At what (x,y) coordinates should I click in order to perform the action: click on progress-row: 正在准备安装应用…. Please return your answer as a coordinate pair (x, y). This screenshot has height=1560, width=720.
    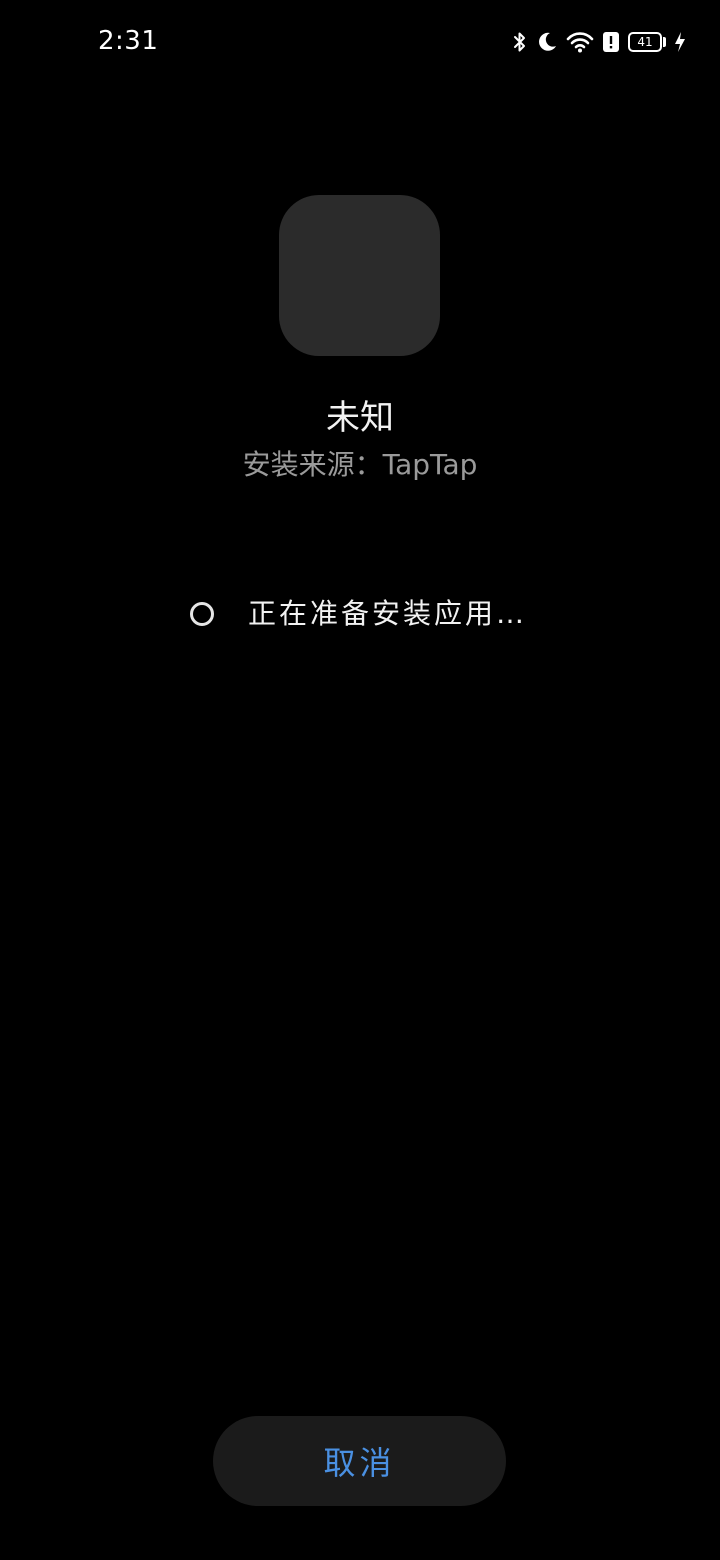
    Looking at the image, I should click on (358, 614).